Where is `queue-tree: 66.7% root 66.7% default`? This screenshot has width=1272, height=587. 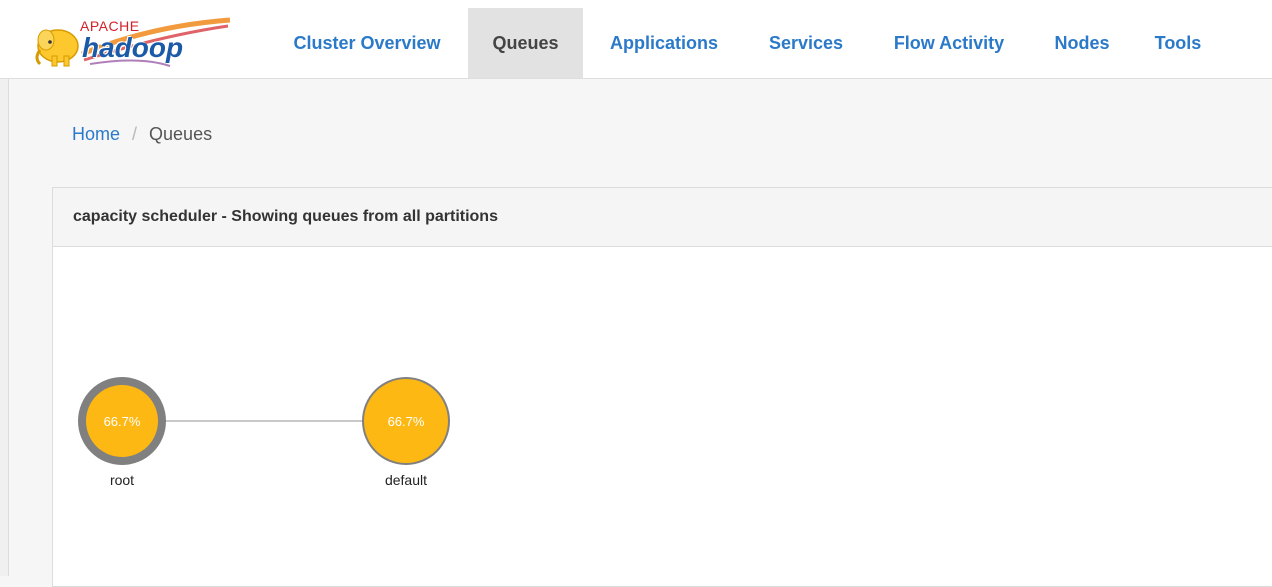
queue-tree: 66.7% root 66.7% default is located at coordinates (264, 432).